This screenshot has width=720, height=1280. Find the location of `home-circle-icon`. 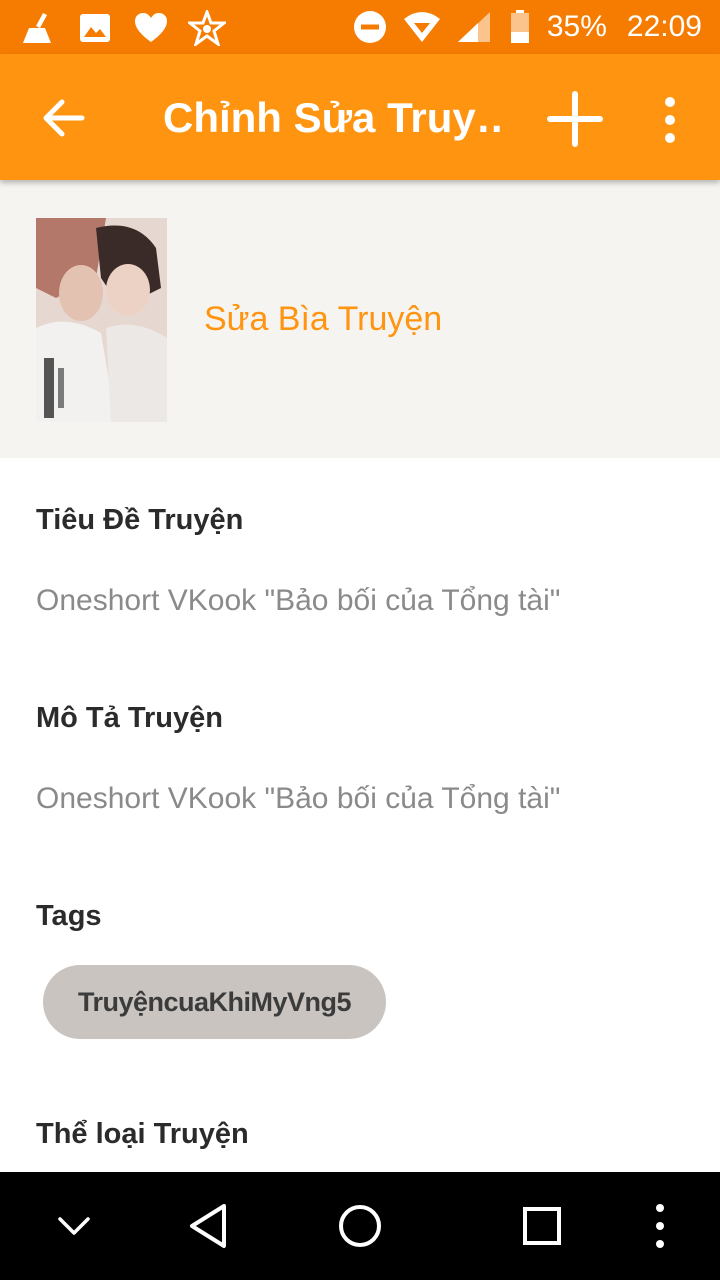

home-circle-icon is located at coordinates (360, 1226).